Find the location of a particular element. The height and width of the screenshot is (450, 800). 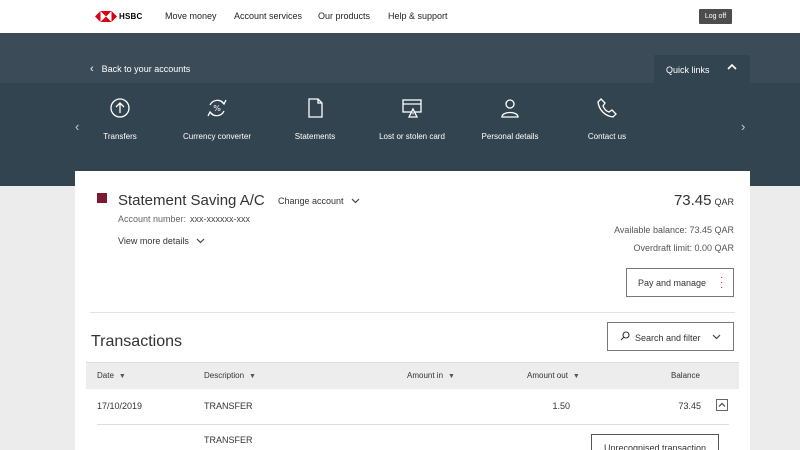

change-account-label: Change account is located at coordinates (311, 201).